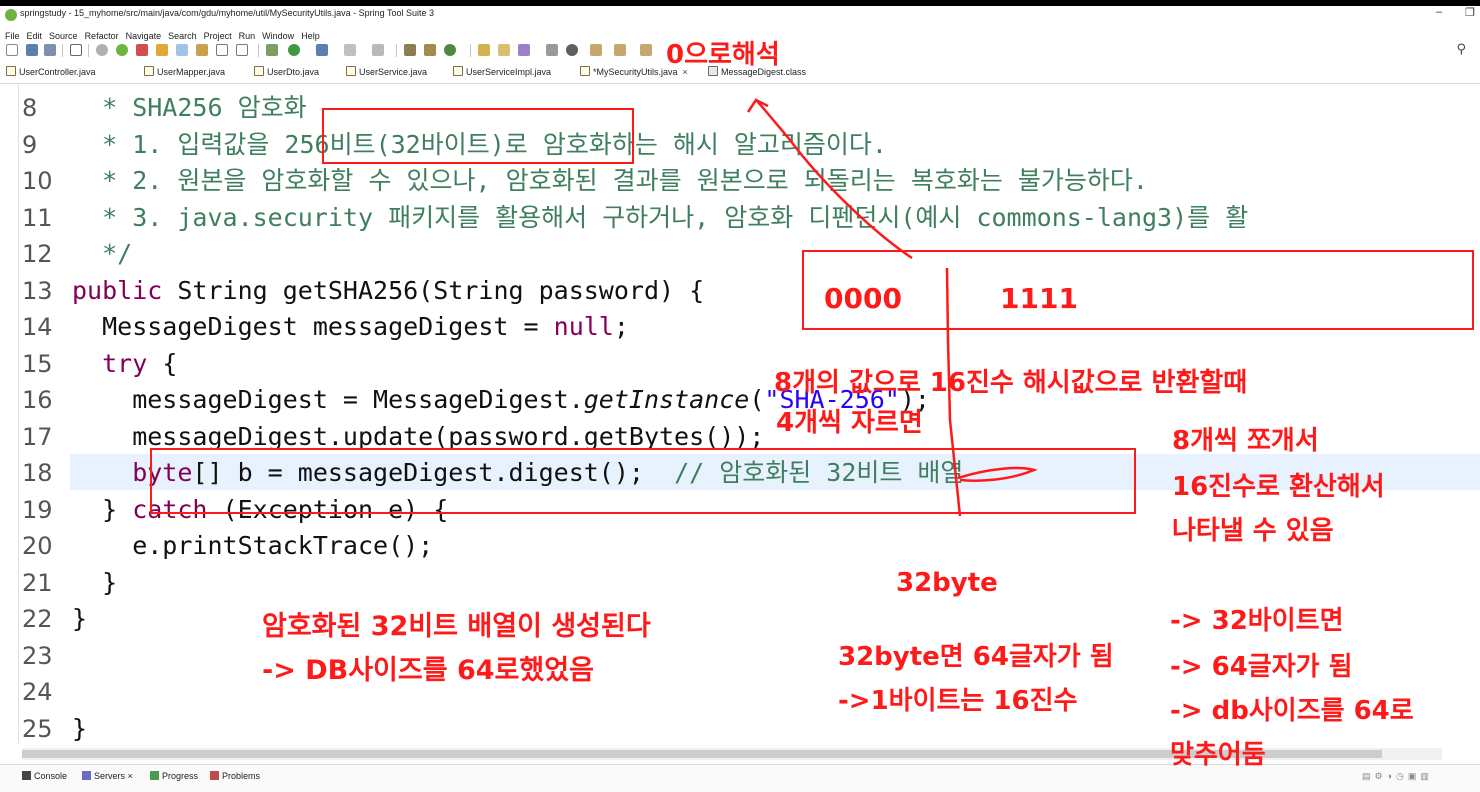 This screenshot has height=792, width=1480. I want to click on problems-icon, so click(214, 775).